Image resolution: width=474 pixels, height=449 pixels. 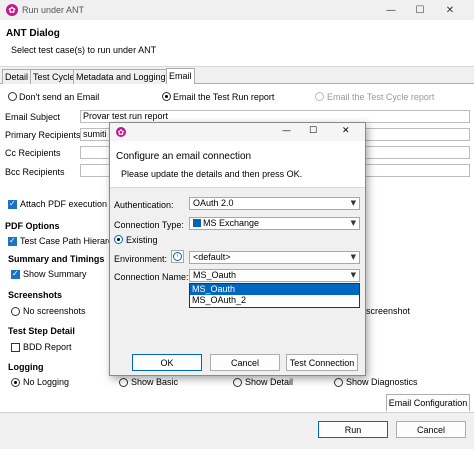 I want to click on modal-minimize-button: —, so click(x=286, y=131).